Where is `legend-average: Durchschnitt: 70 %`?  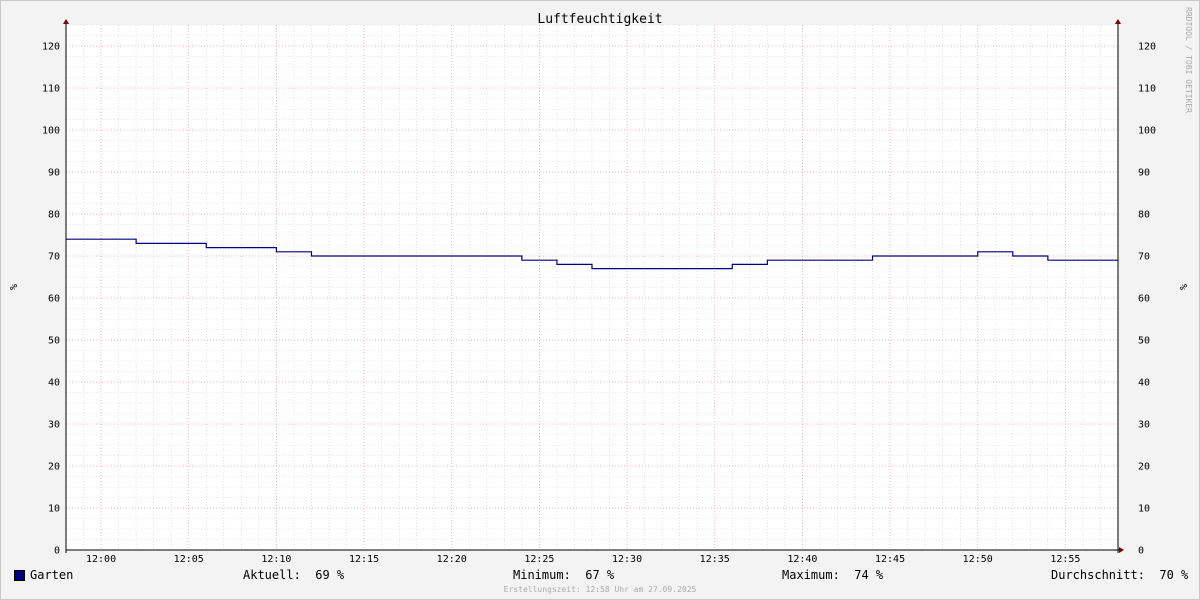
legend-average: Durchschnitt: 70 % is located at coordinates (1119, 575).